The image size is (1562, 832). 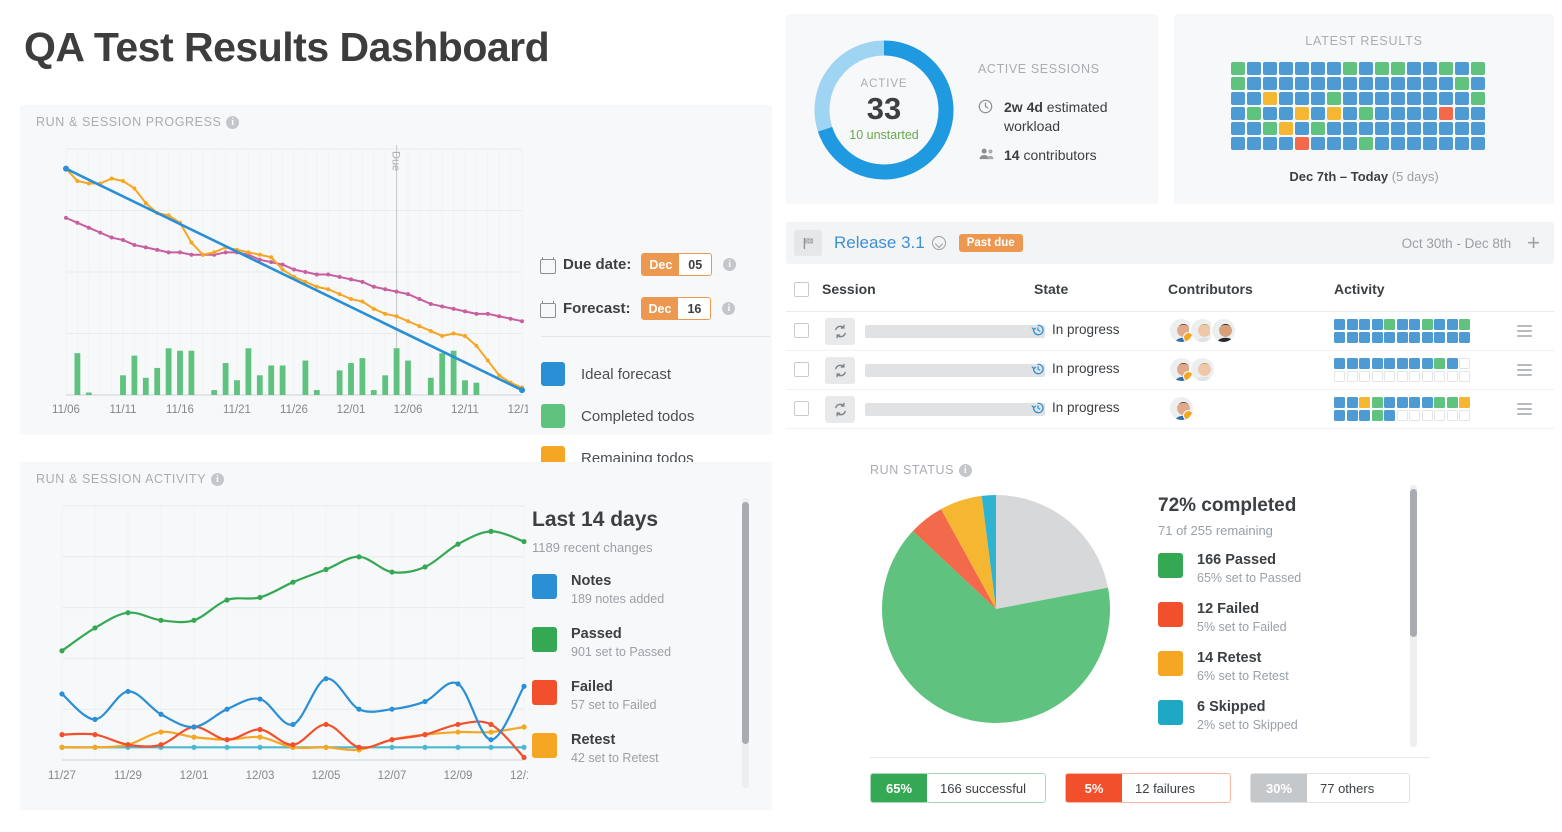 What do you see at coordinates (1533, 243) in the screenshot?
I see `plus-icon: +` at bounding box center [1533, 243].